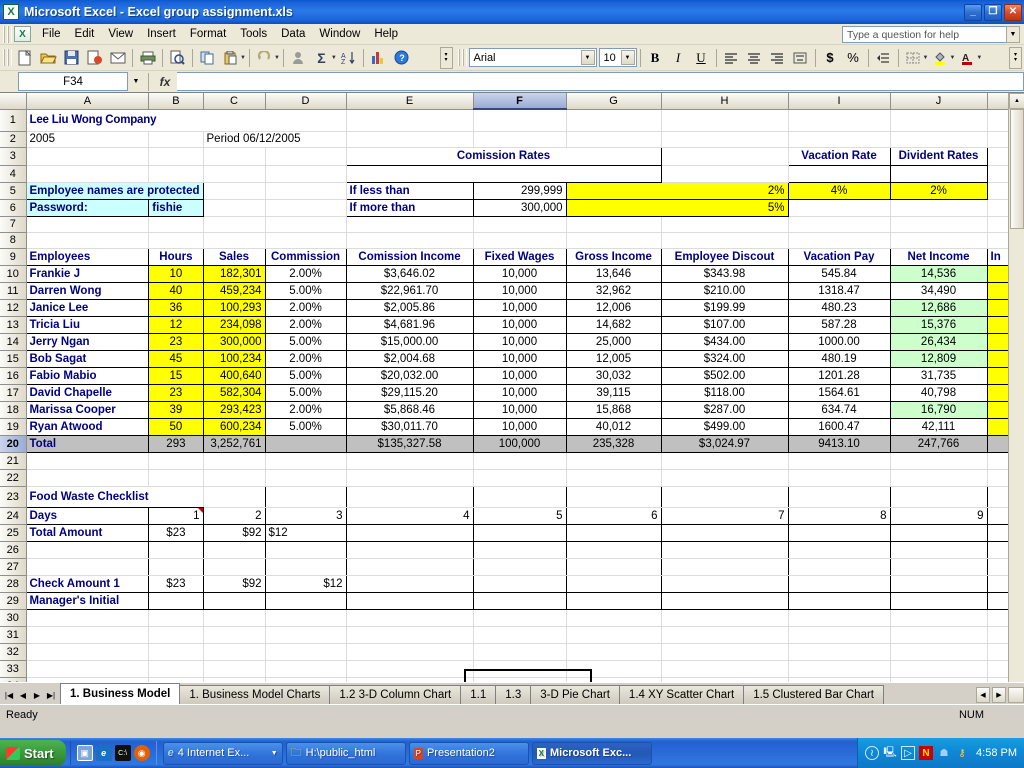  What do you see at coordinates (725, 139) in the screenshot?
I see `cell-H2` at bounding box center [725, 139].